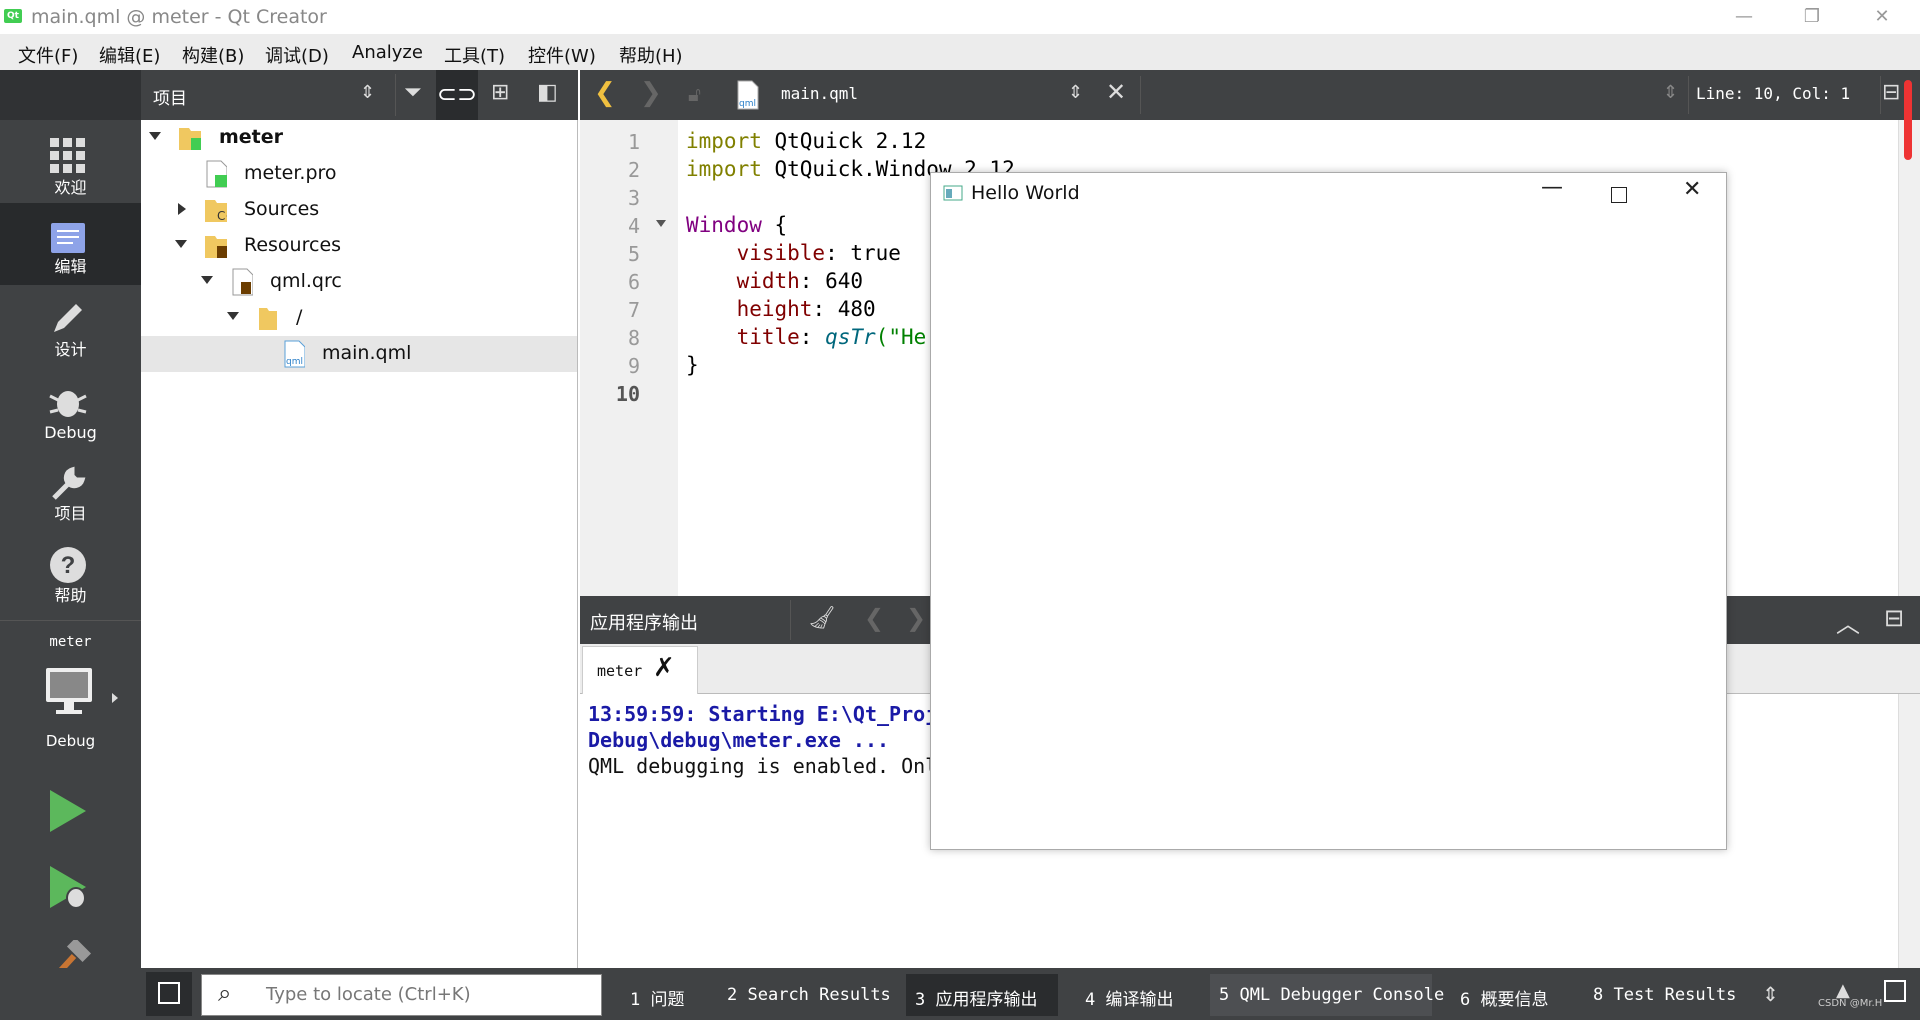 This screenshot has height=1020, width=1920. I want to click on status-tab-issues: 1 问题, so click(657, 997).